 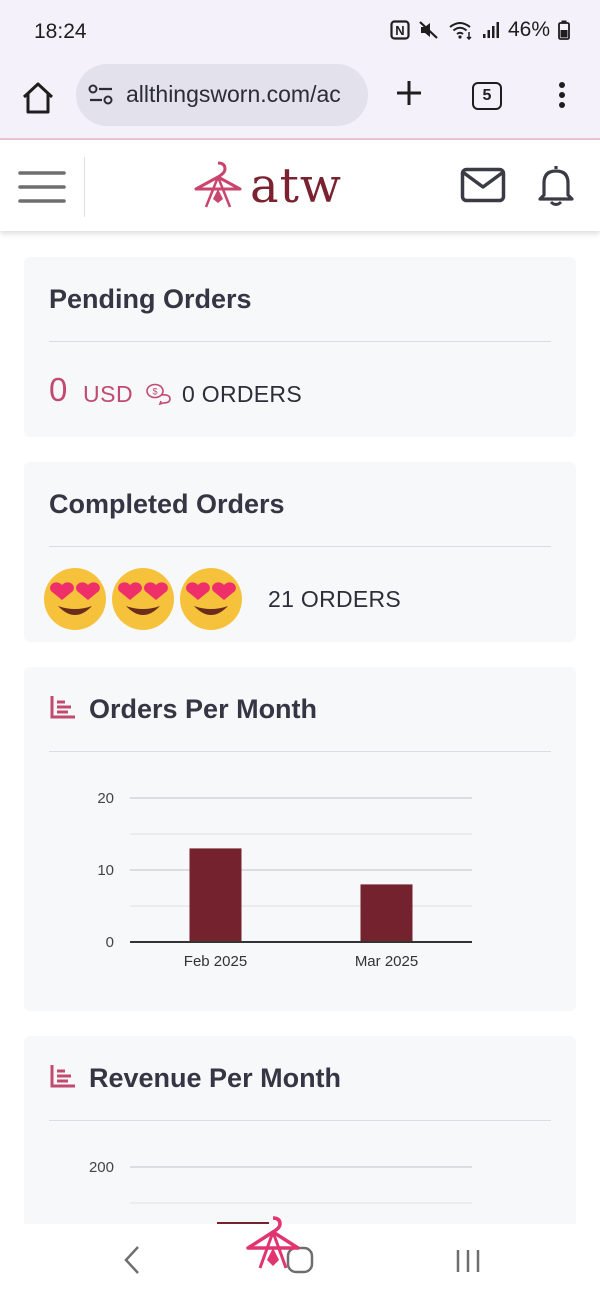 I want to click on battery-percent: 46%, so click(x=528, y=29).